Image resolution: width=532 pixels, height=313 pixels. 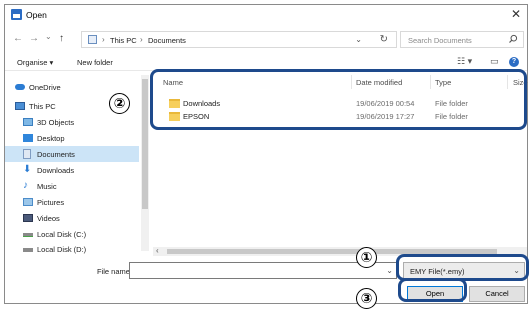 I want to click on new-folder-button: New folder, so click(x=95, y=62).